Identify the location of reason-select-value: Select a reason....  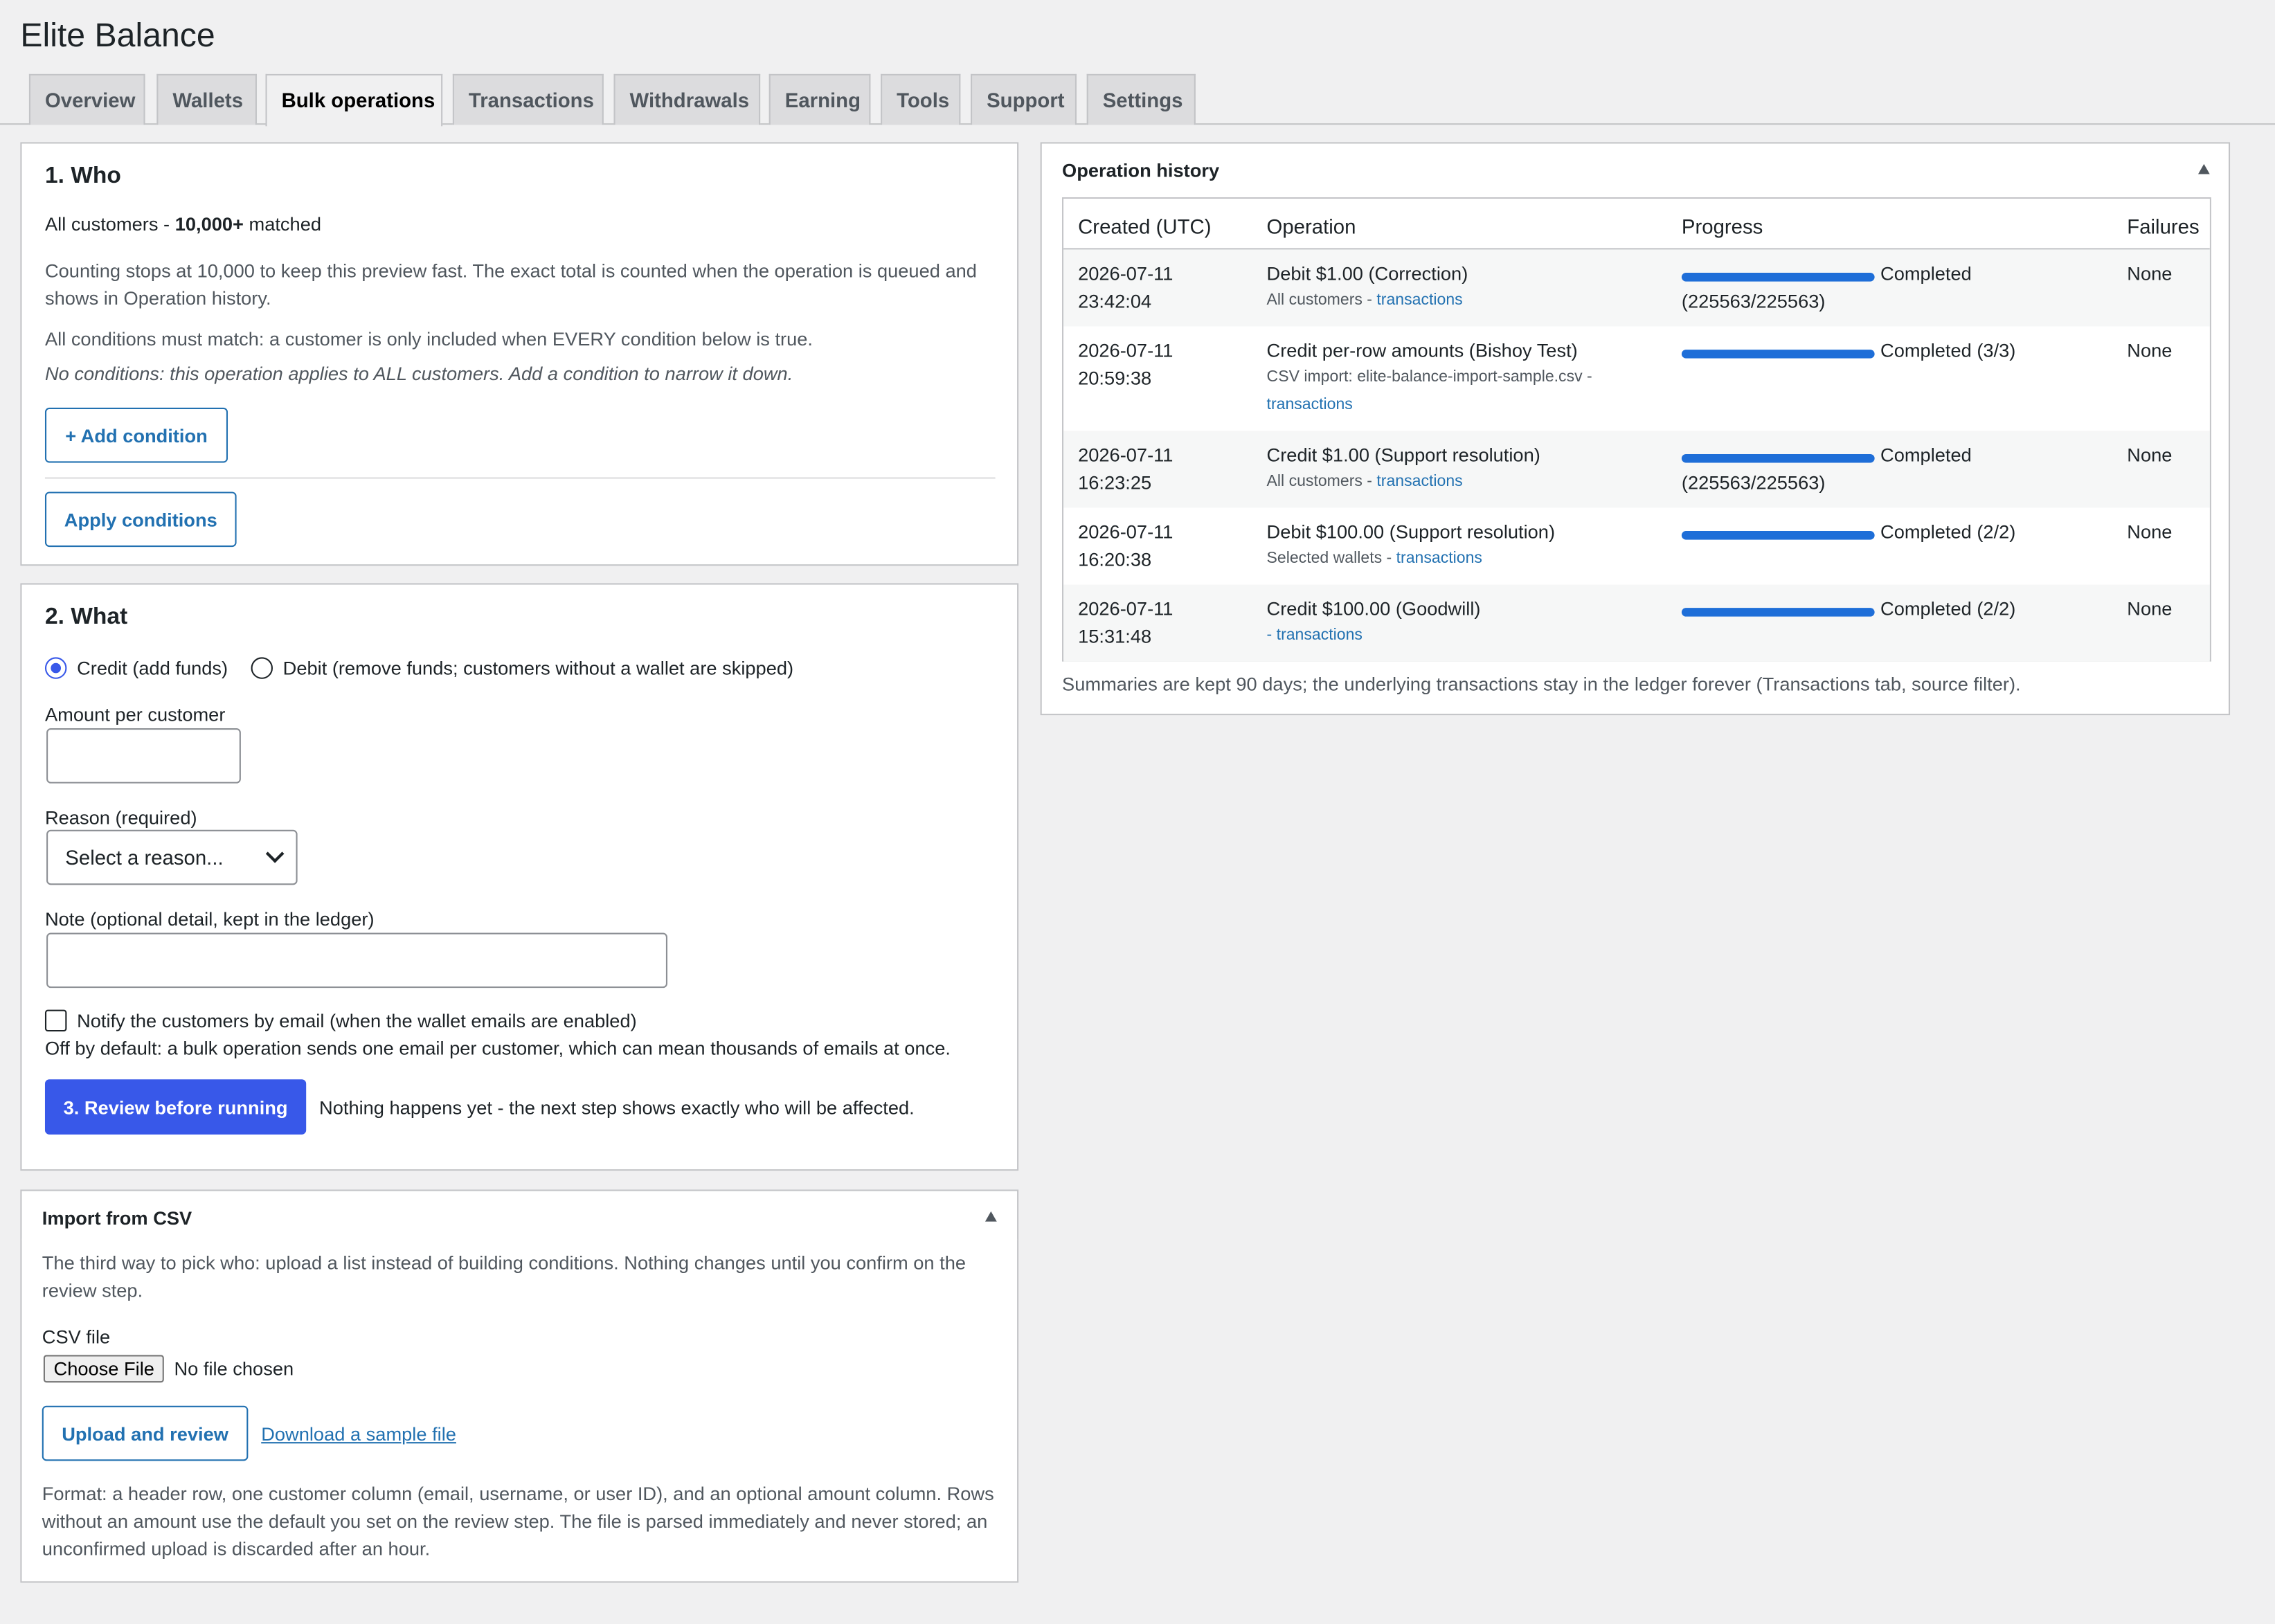
(144, 857).